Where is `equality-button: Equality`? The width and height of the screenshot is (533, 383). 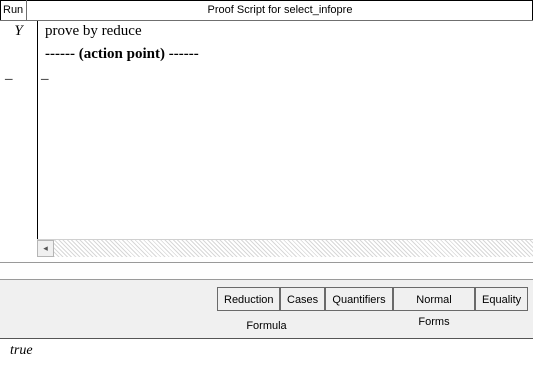
equality-button: Equality is located at coordinates (501, 299).